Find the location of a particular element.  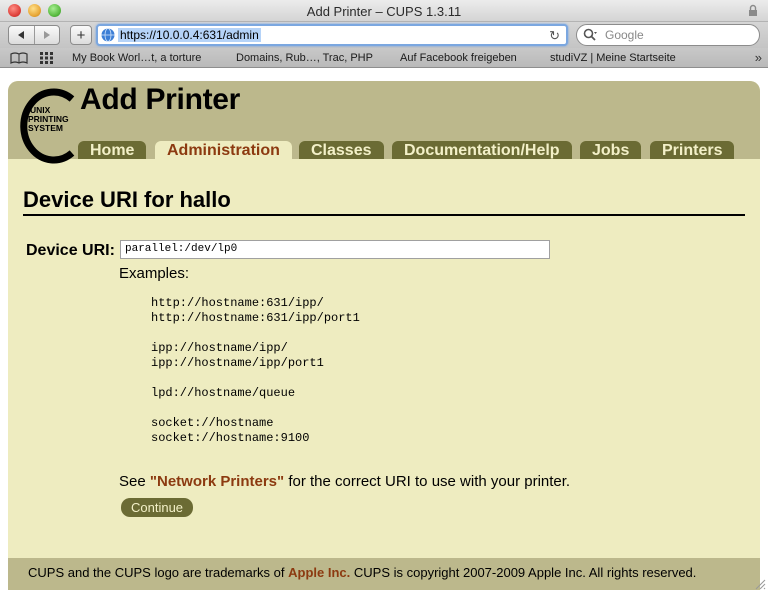

section-divider is located at coordinates (384, 215).